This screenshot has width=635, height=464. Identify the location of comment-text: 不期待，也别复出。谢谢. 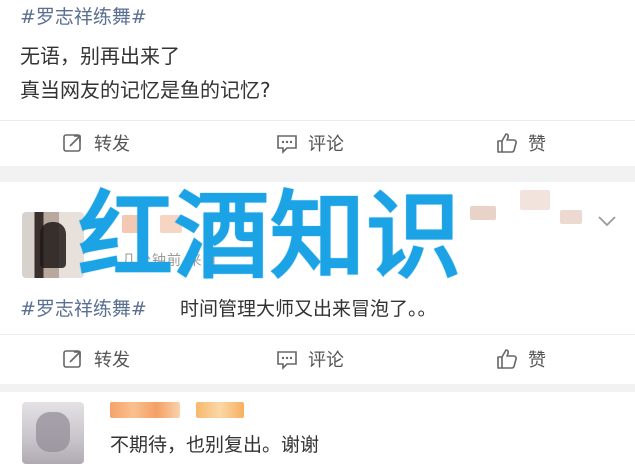
(215, 445).